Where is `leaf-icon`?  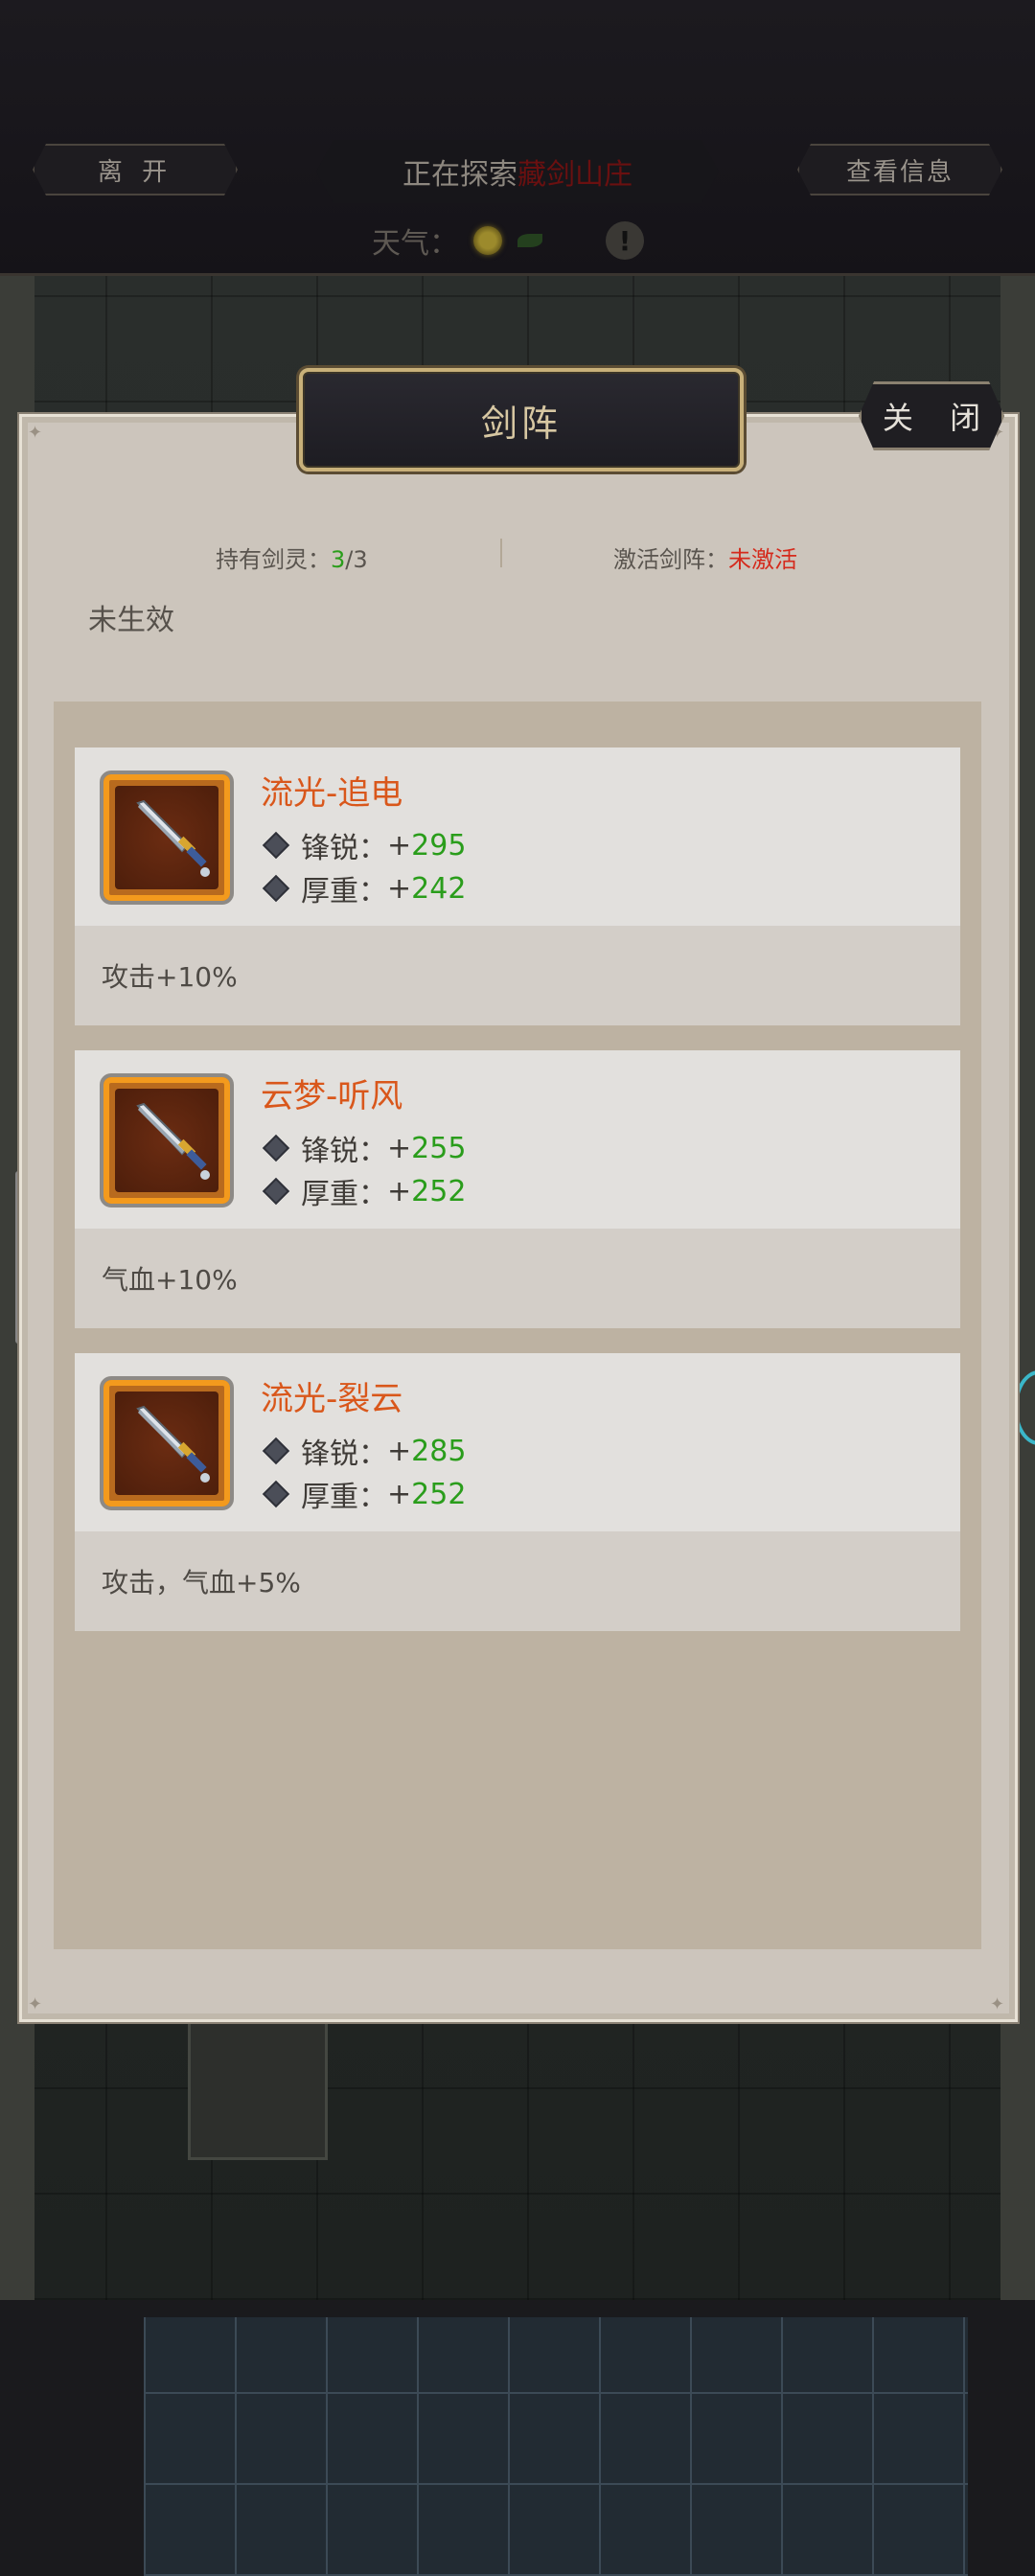
leaf-icon is located at coordinates (530, 240).